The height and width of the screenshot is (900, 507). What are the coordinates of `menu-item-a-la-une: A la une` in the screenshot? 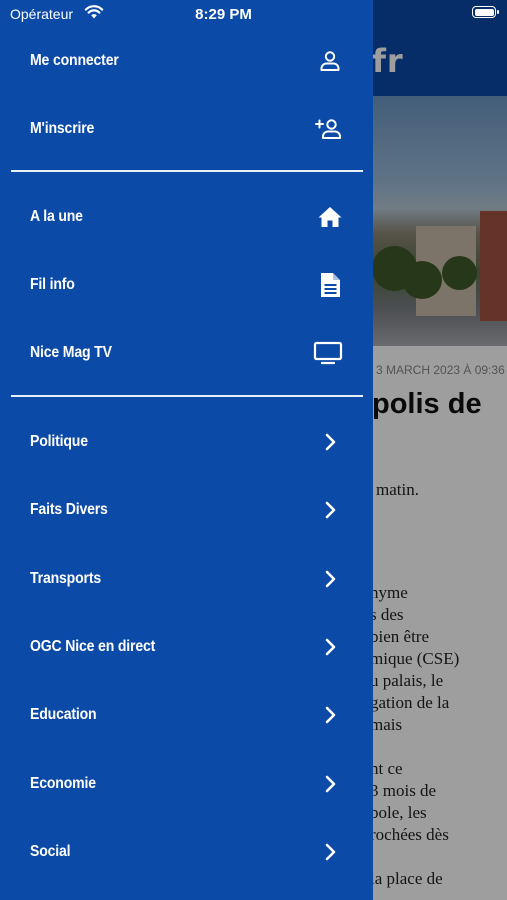 It's located at (186, 217).